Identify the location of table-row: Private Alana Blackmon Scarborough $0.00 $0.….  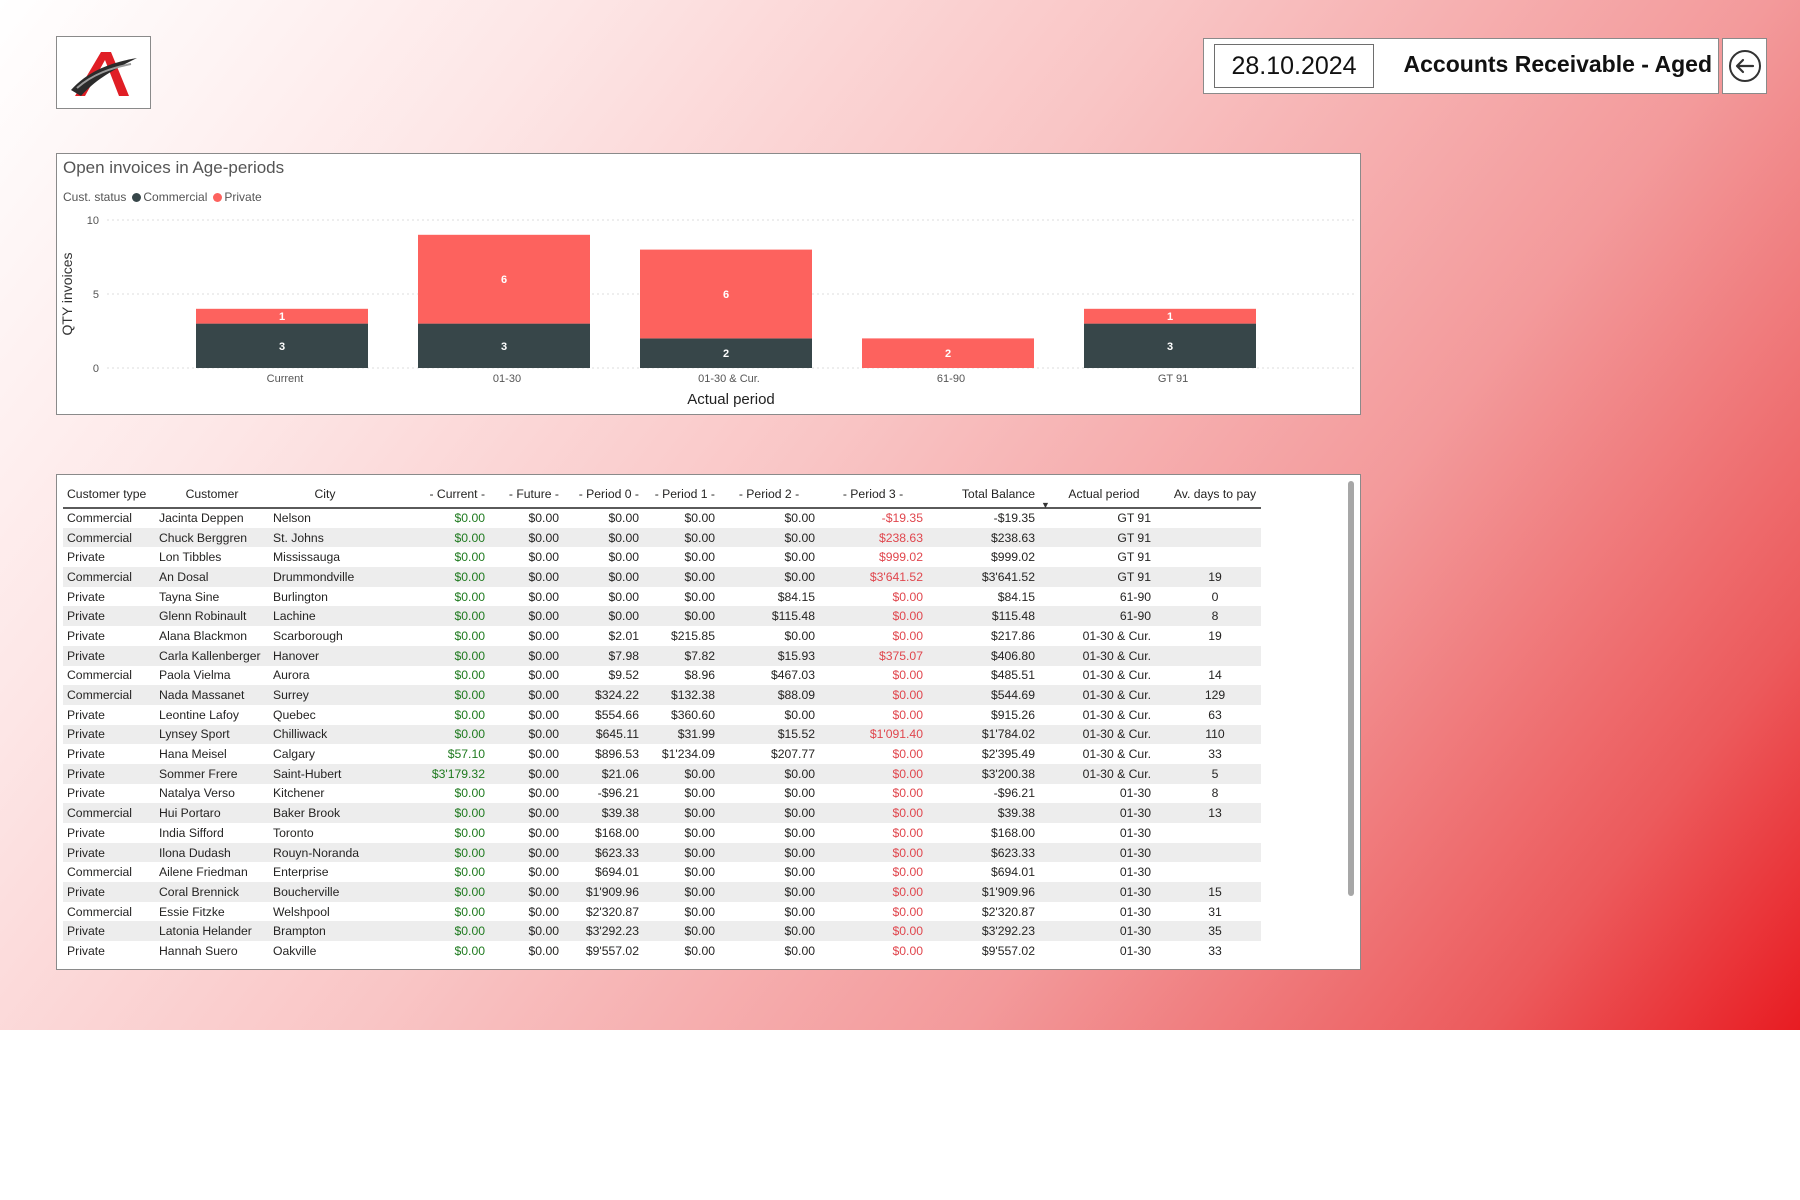
(662, 636).